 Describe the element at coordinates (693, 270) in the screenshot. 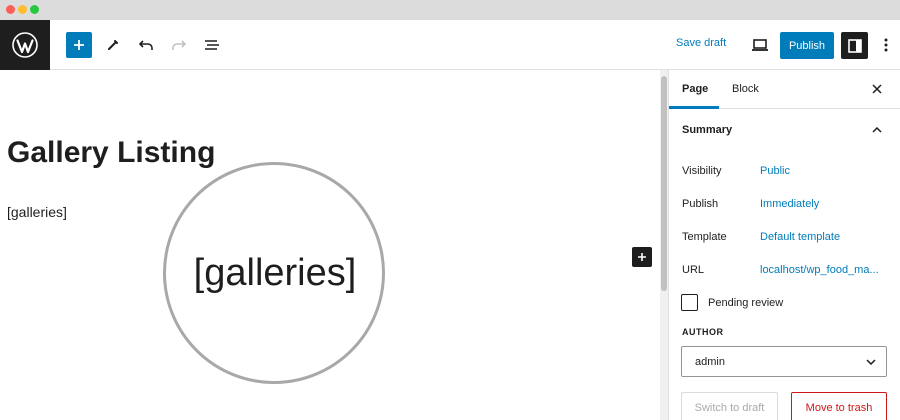

I see `url-label: URL` at that location.